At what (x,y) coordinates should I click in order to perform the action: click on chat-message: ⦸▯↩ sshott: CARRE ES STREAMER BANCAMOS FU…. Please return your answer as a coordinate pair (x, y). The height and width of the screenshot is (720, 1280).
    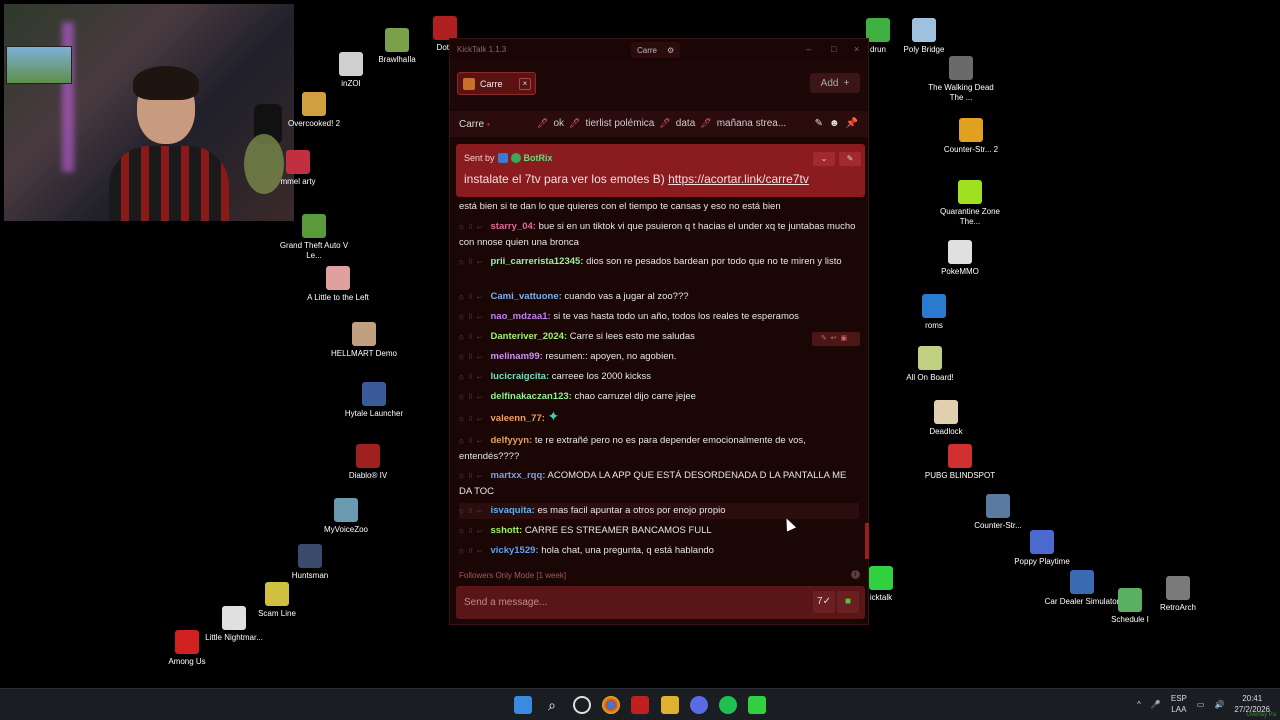
    Looking at the image, I should click on (659, 531).